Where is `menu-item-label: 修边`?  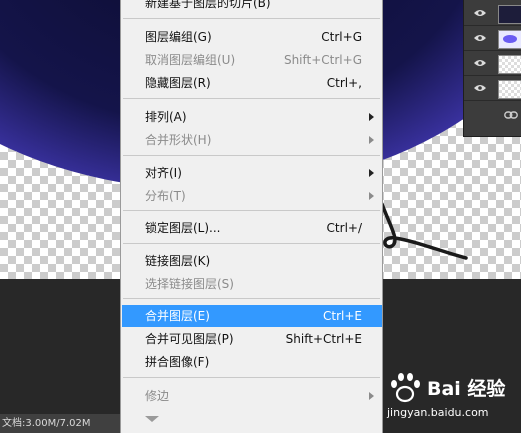 menu-item-label: 修边 is located at coordinates (157, 396).